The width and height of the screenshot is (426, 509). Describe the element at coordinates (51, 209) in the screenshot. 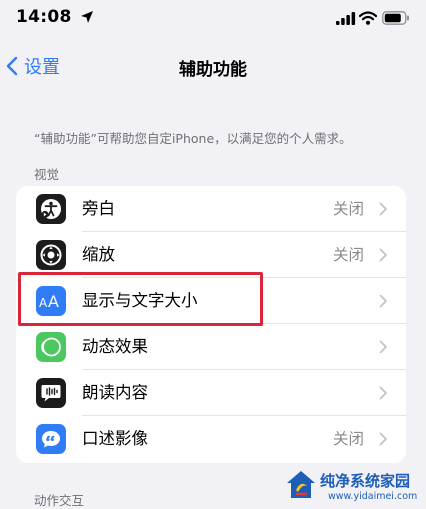

I see `voiceover-icon` at that location.